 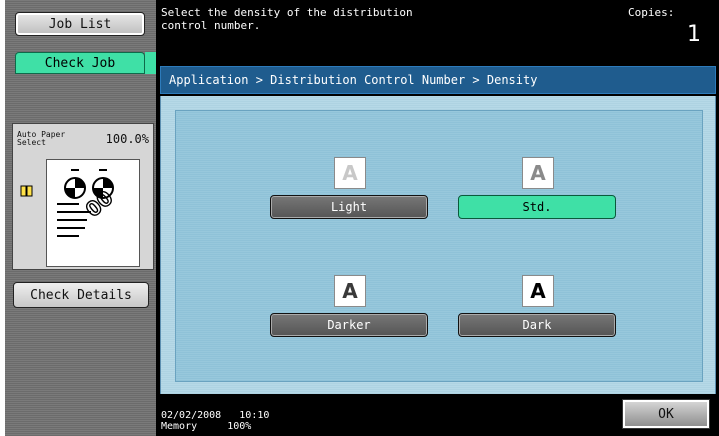 I want to click on option-dark: A Dark, so click(x=538, y=306).